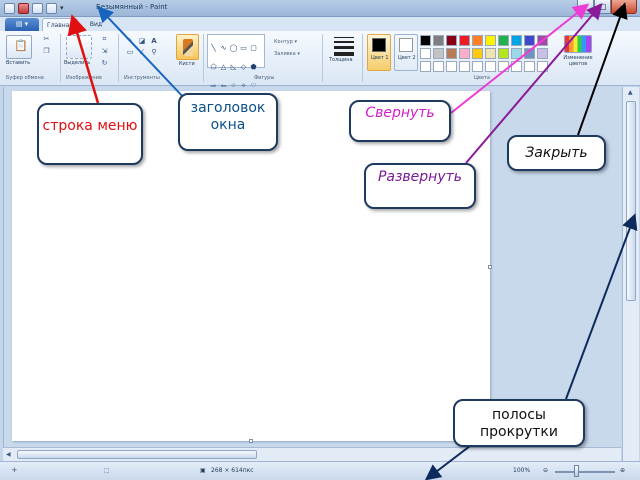  Describe the element at coordinates (84, 78) in the screenshot. I see `group-image-label: Изображение` at that location.